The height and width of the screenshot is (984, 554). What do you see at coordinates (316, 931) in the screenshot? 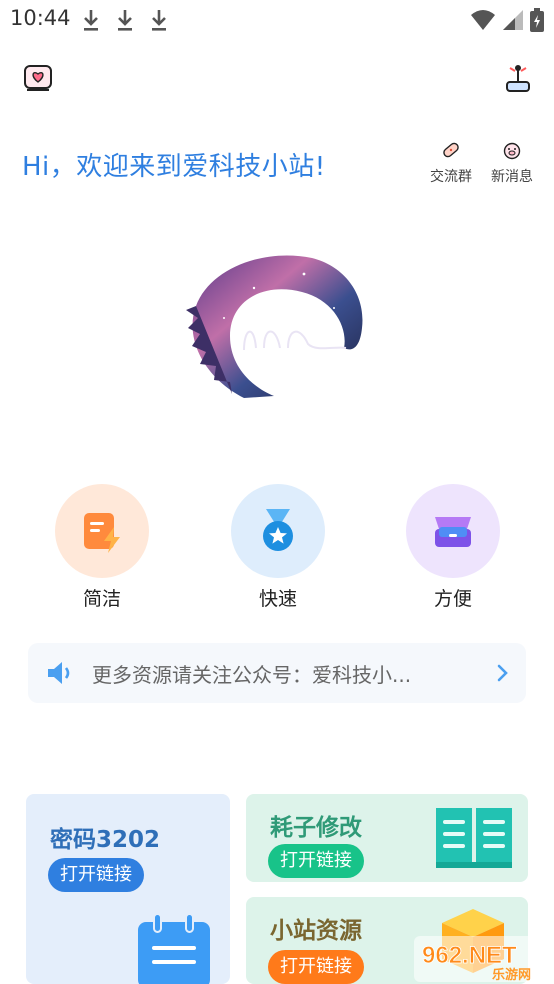
I see `card-title: 小站资源` at bounding box center [316, 931].